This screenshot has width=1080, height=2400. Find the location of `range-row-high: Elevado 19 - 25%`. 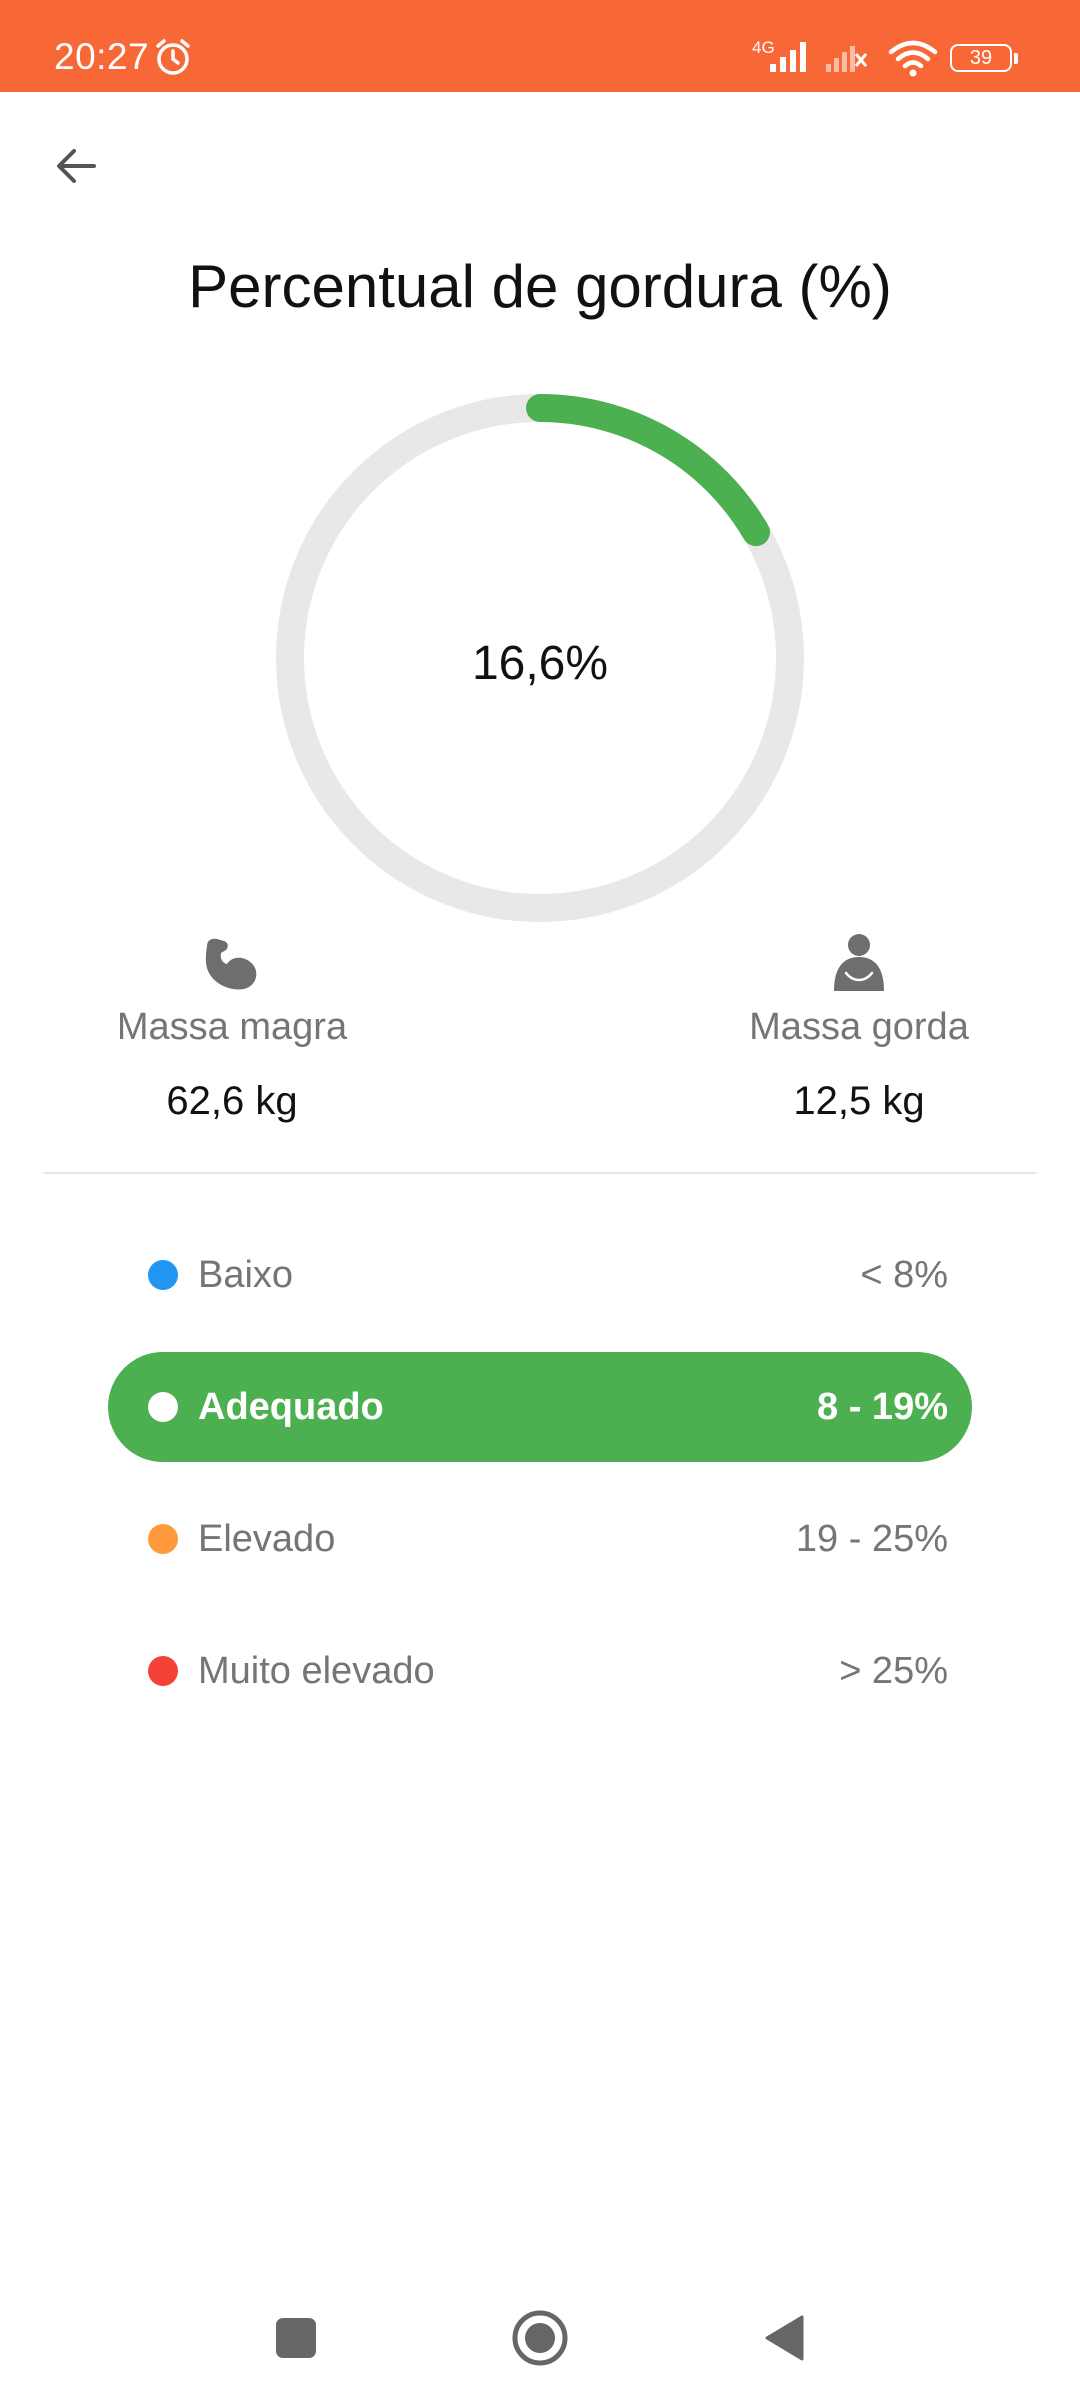

range-row-high: Elevado 19 - 25% is located at coordinates (540, 1539).